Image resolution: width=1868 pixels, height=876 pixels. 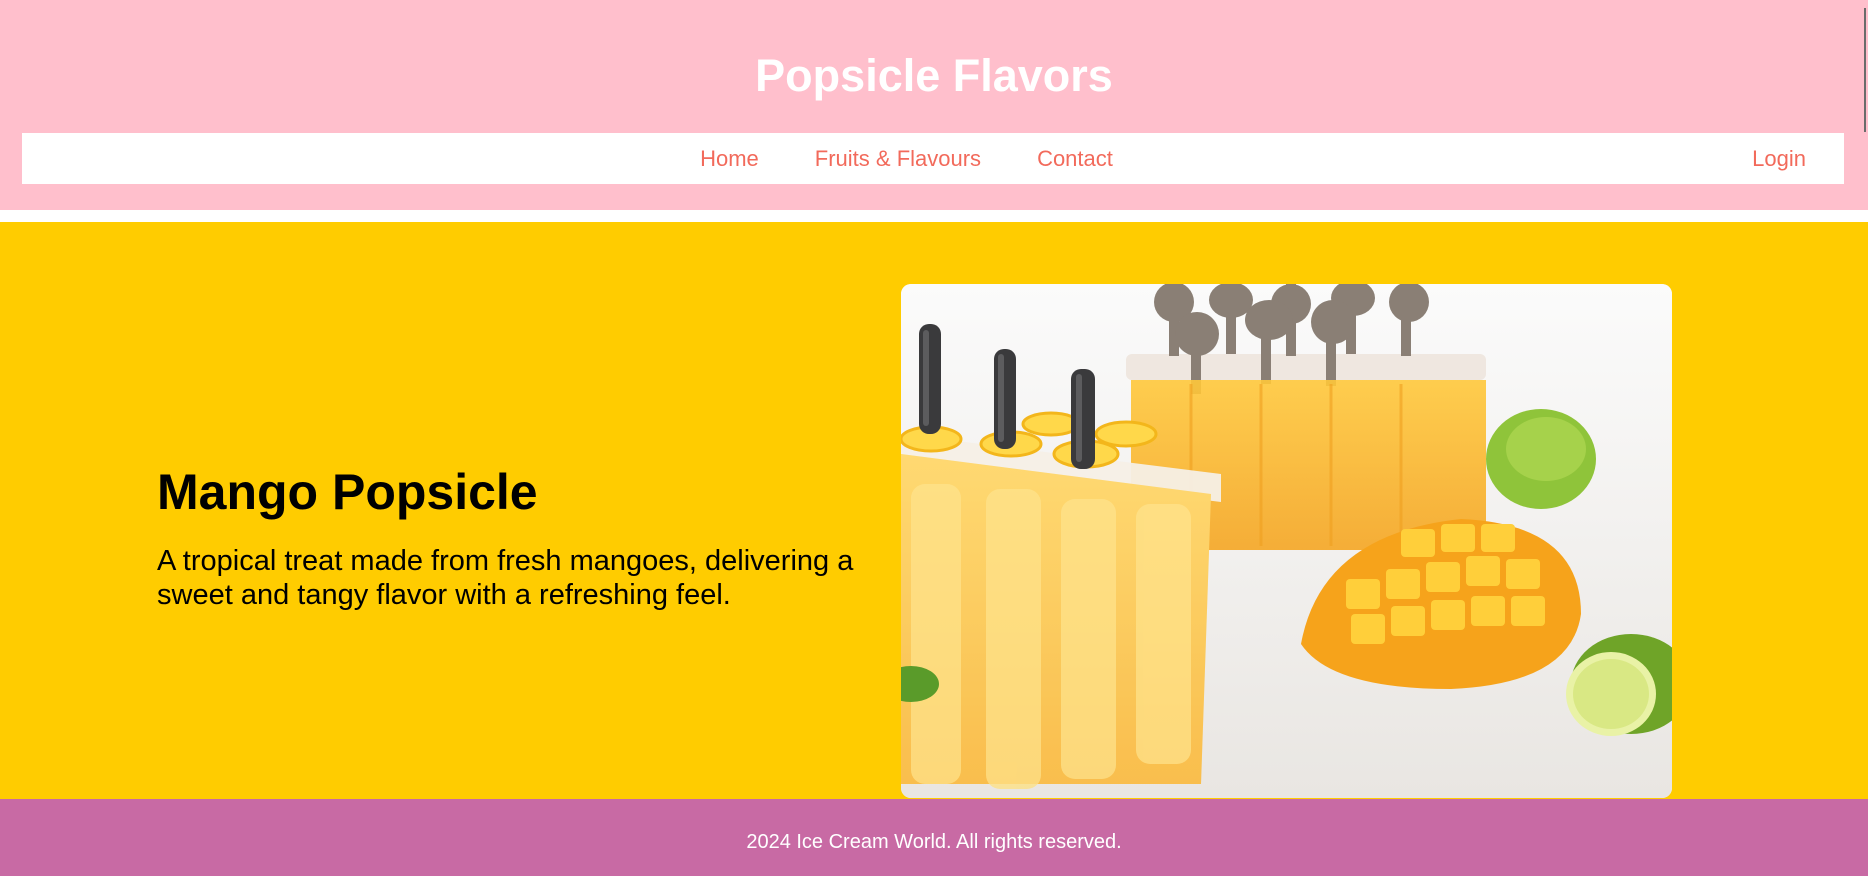 What do you see at coordinates (934, 75) in the screenshot?
I see `site-title: Popsicle Flavors` at bounding box center [934, 75].